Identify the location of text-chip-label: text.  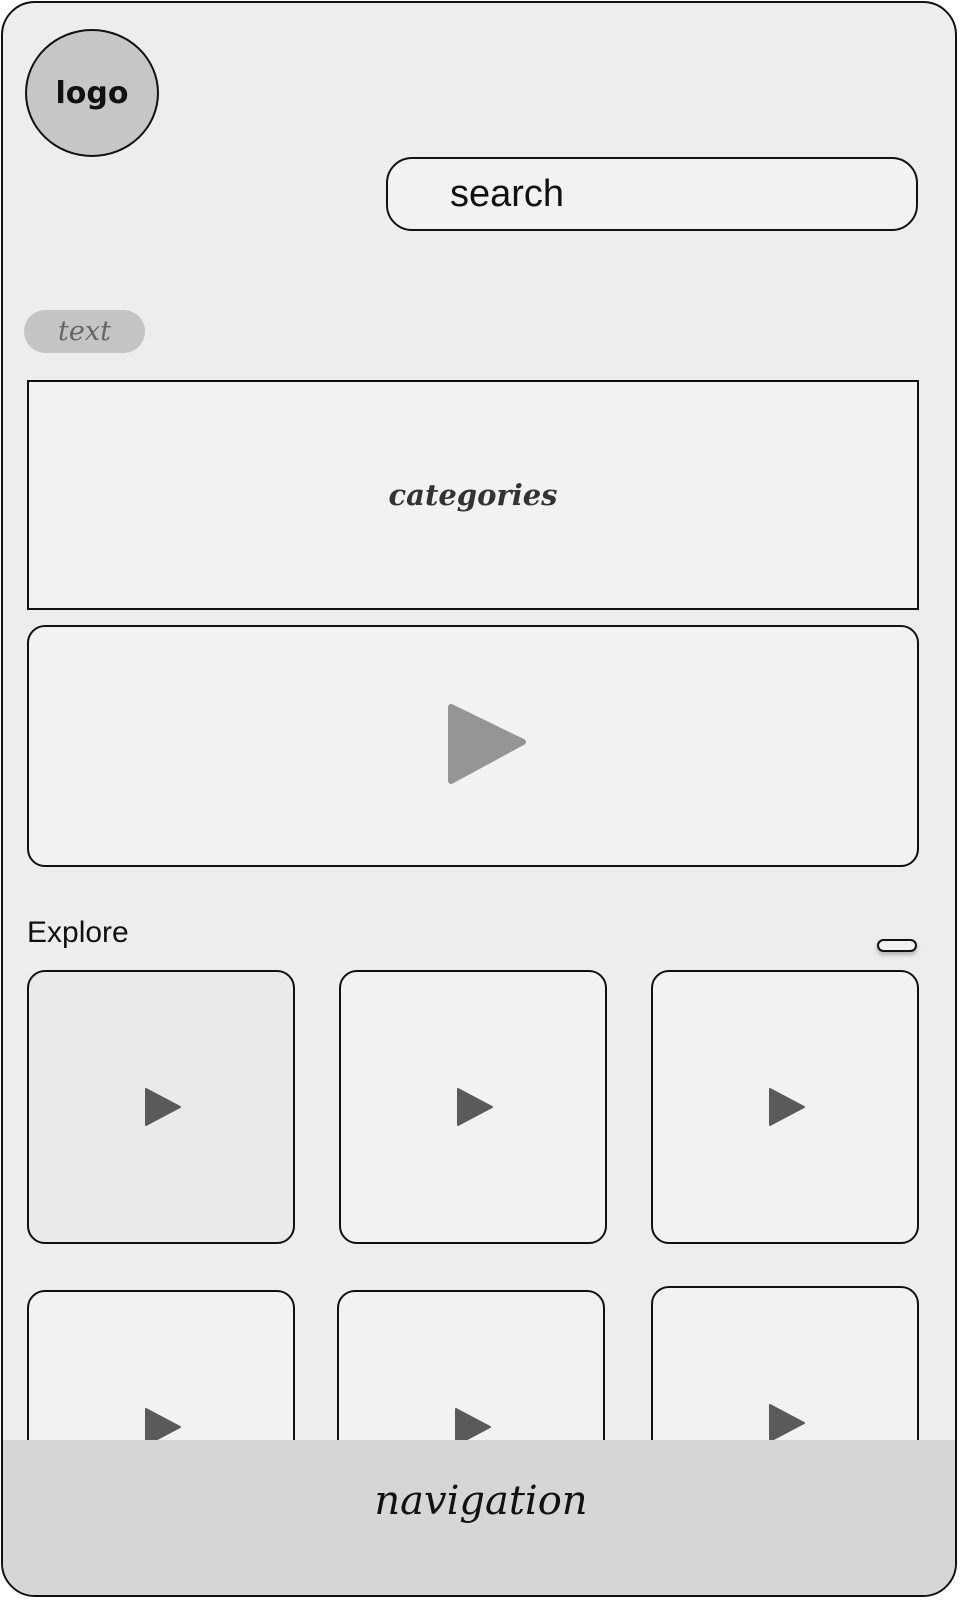
(84, 331).